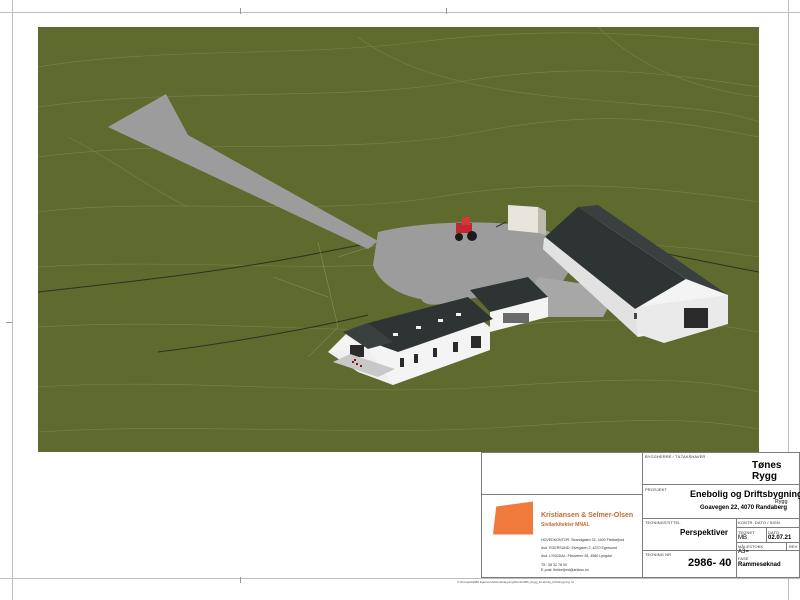  Describe the element at coordinates (745, 494) in the screenshot. I see `project-name: Enebolig og Driftsbygning Tønes` at that location.